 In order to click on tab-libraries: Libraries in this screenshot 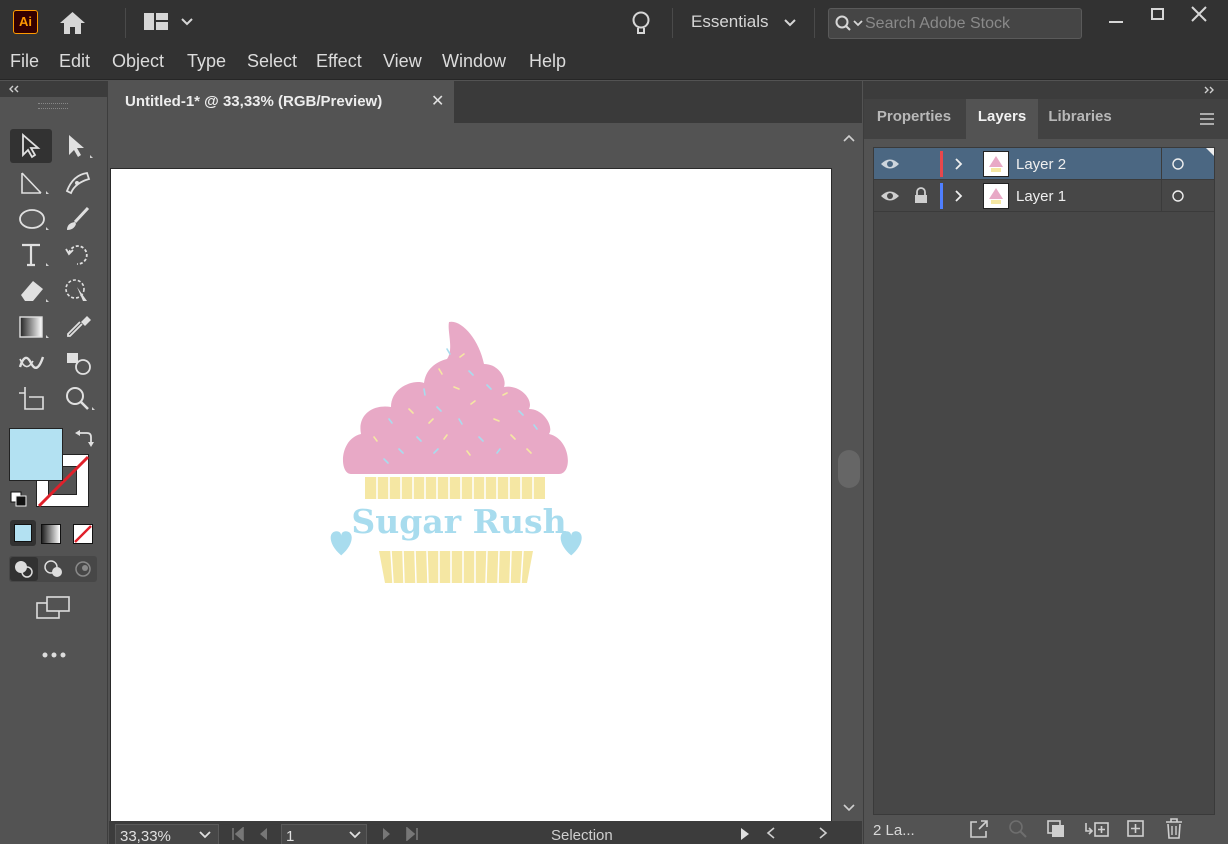, I will do `click(1080, 119)`.